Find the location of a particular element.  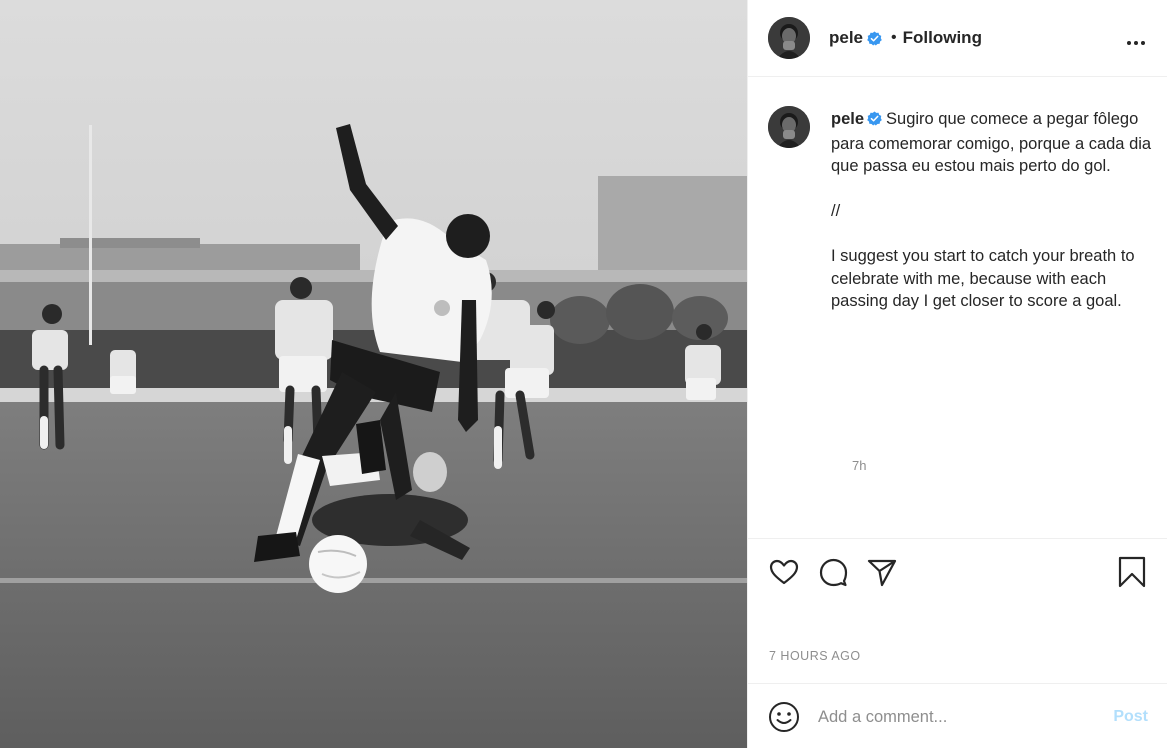

heart-icon is located at coordinates (784, 574).